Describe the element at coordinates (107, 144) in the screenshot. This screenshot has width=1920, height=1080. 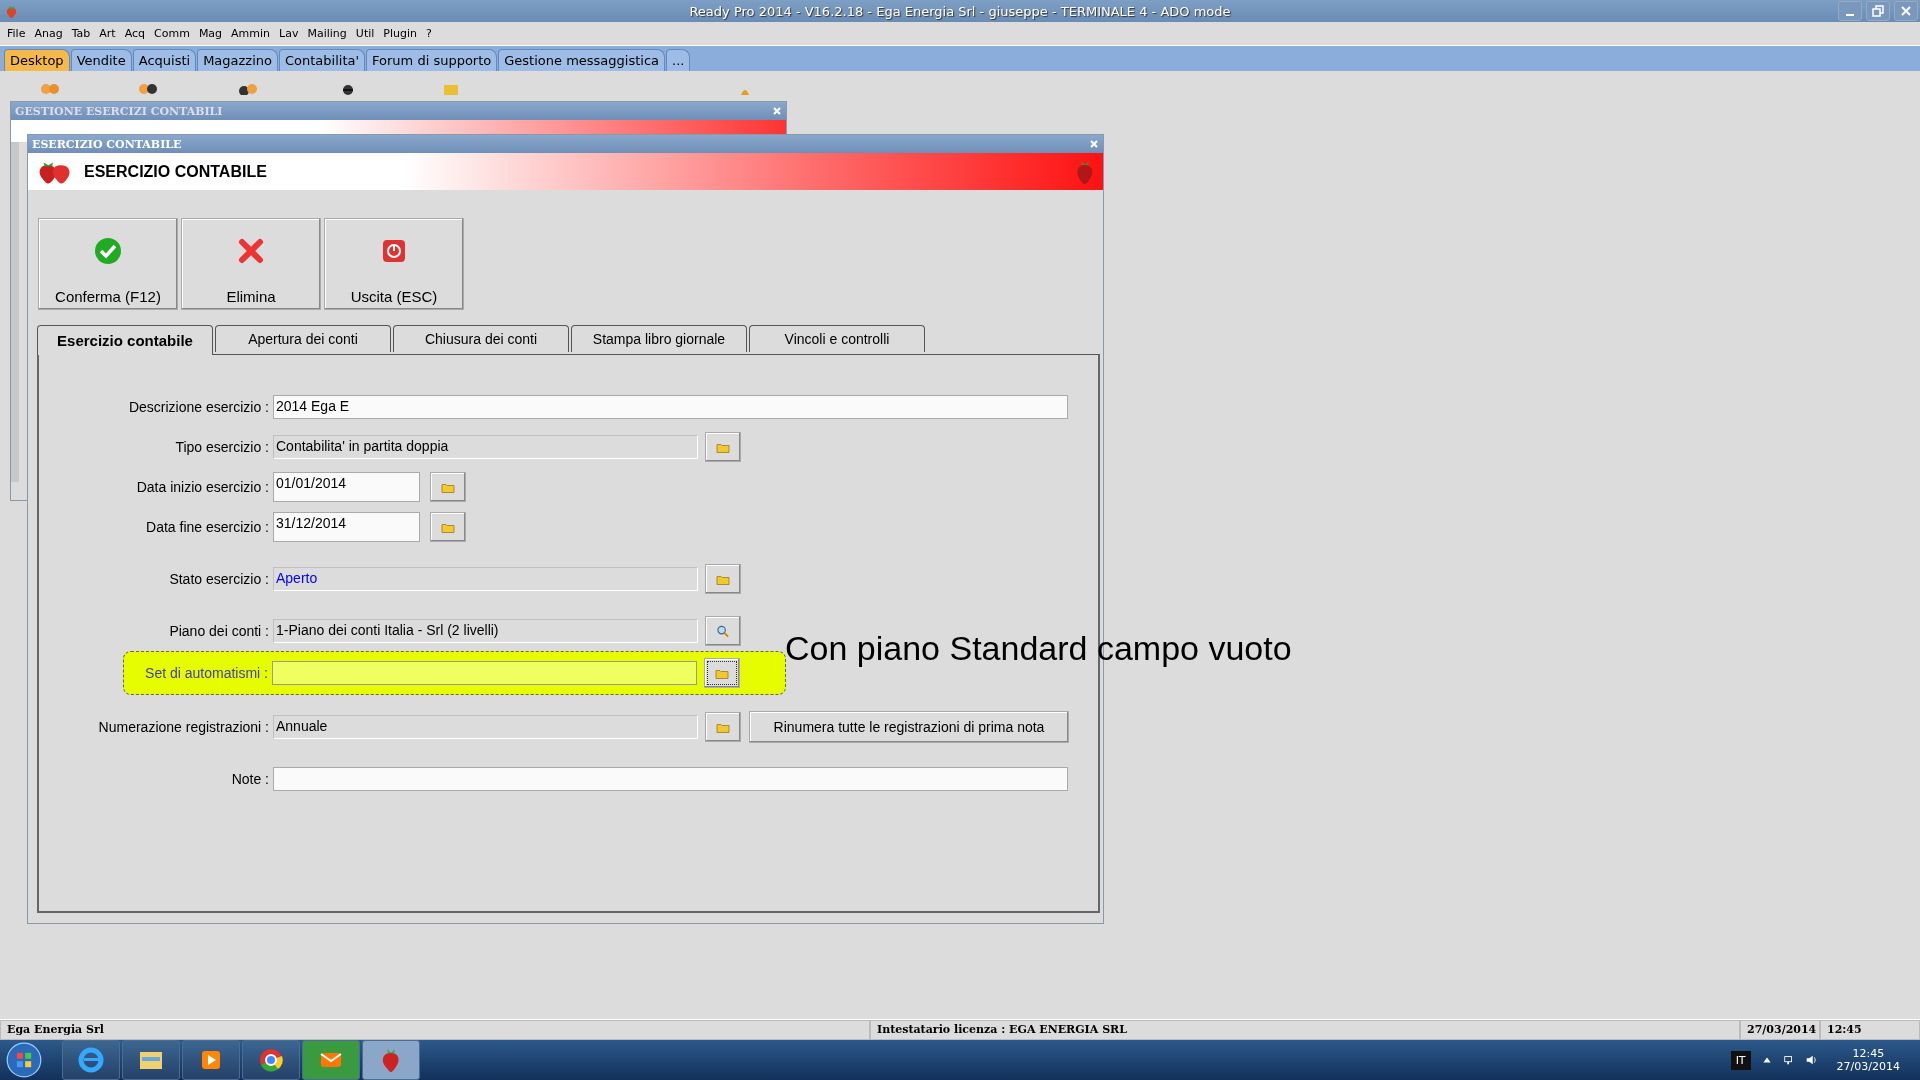
I see `window-title: ESERCIZIO CONTABILE` at that location.